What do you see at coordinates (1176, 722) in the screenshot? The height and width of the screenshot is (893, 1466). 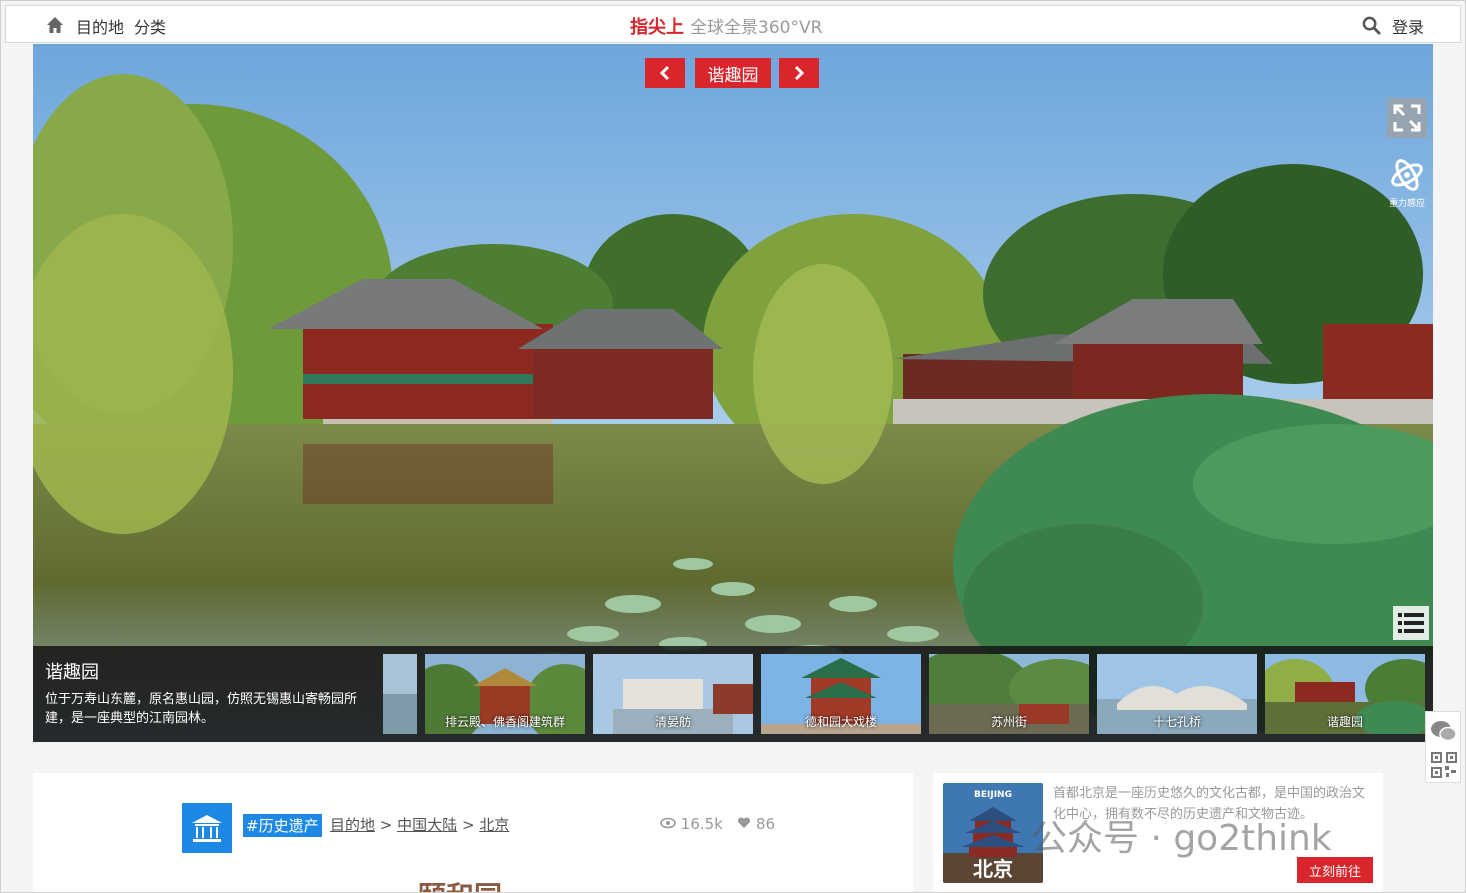 I see `thumbnail-label: 十七孔桥` at bounding box center [1176, 722].